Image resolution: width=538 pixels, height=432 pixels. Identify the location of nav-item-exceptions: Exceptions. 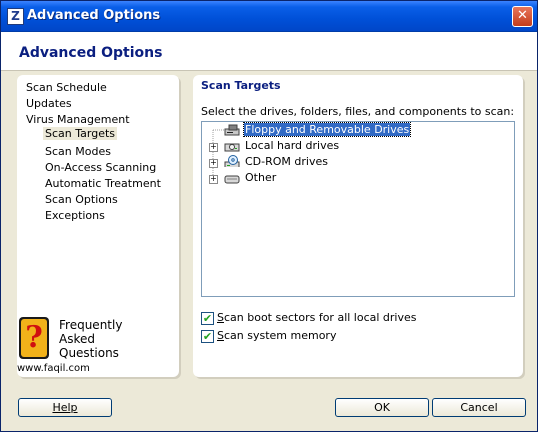
(75, 215).